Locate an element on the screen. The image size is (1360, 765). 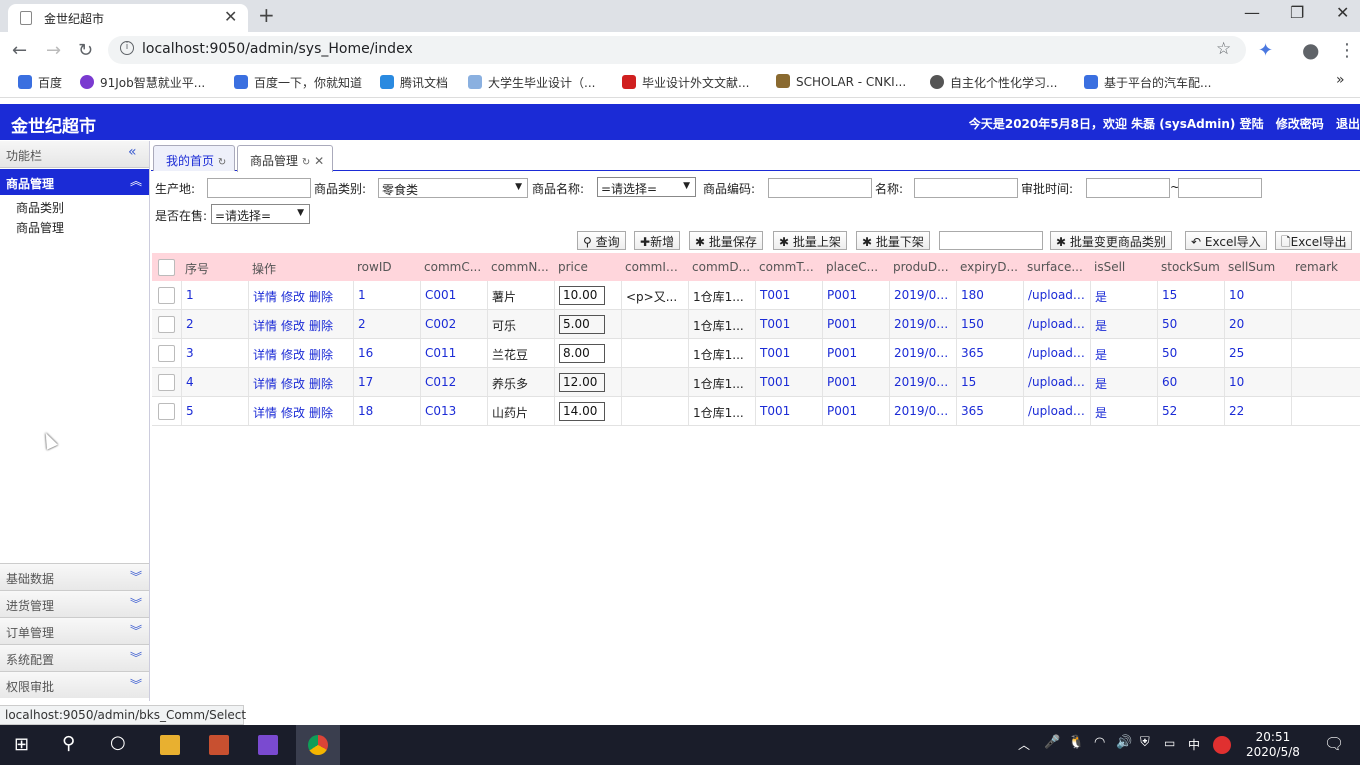
collapse-sidebar-icon: « is located at coordinates (132, 152).